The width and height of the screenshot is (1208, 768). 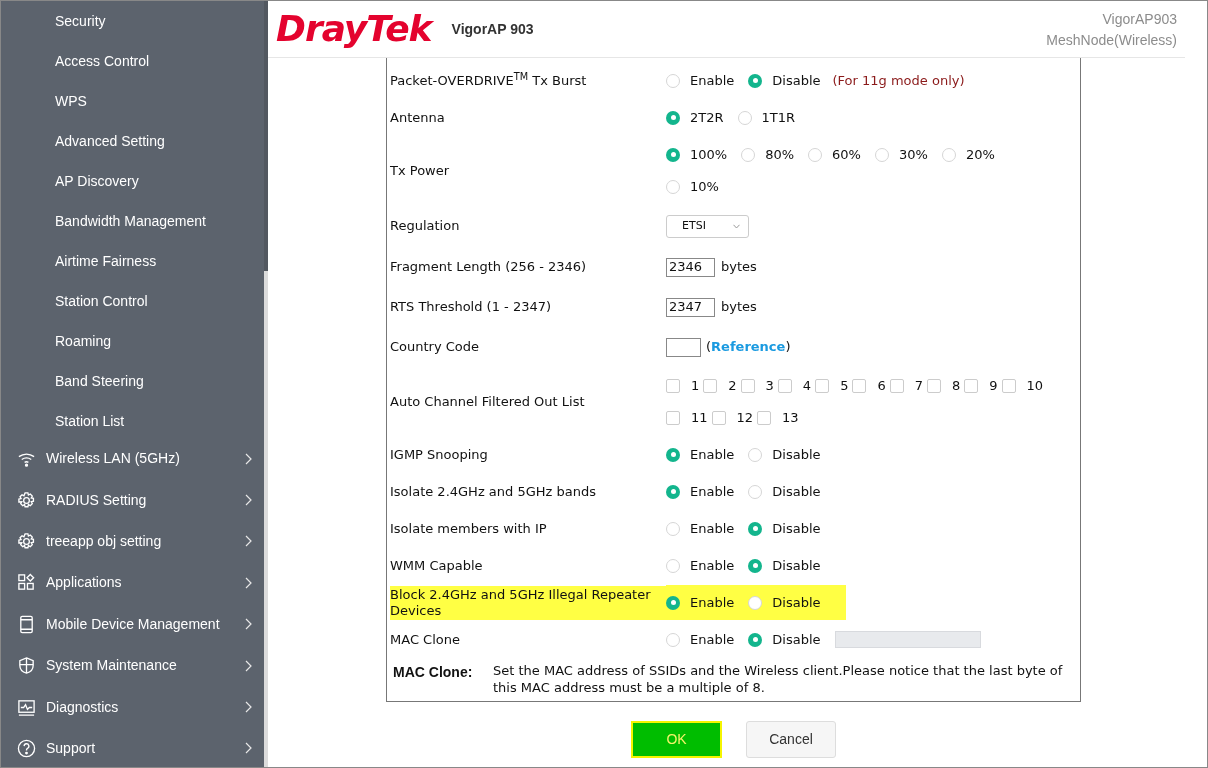 What do you see at coordinates (145, 748) in the screenshot?
I see `sidebar-item: Support` at bounding box center [145, 748].